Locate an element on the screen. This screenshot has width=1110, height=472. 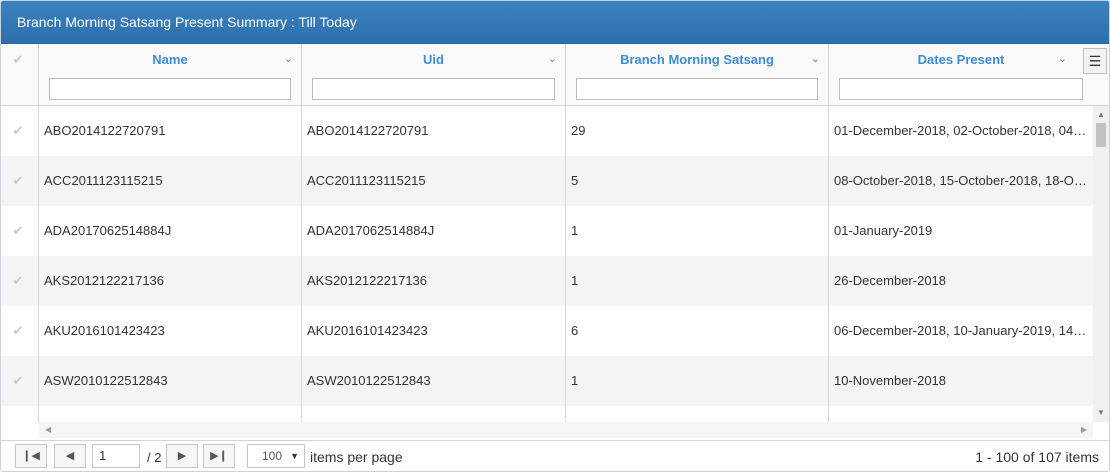
scroll-down-icon: ▼ is located at coordinates (1101, 412).